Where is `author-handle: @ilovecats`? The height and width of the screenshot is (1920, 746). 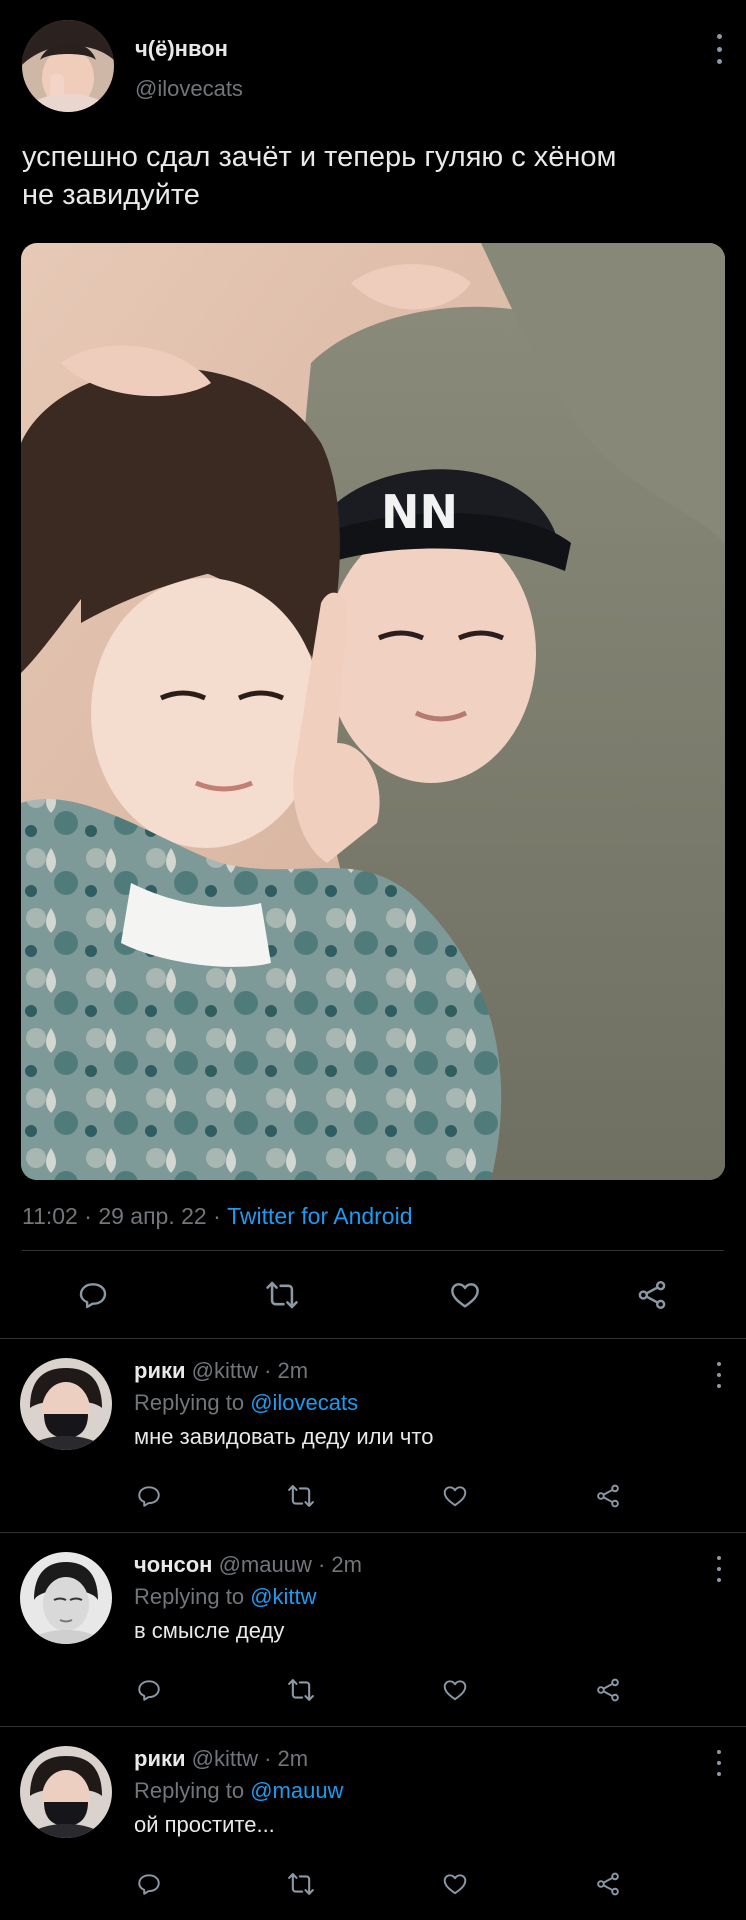
author-handle: @ilovecats is located at coordinates (189, 89).